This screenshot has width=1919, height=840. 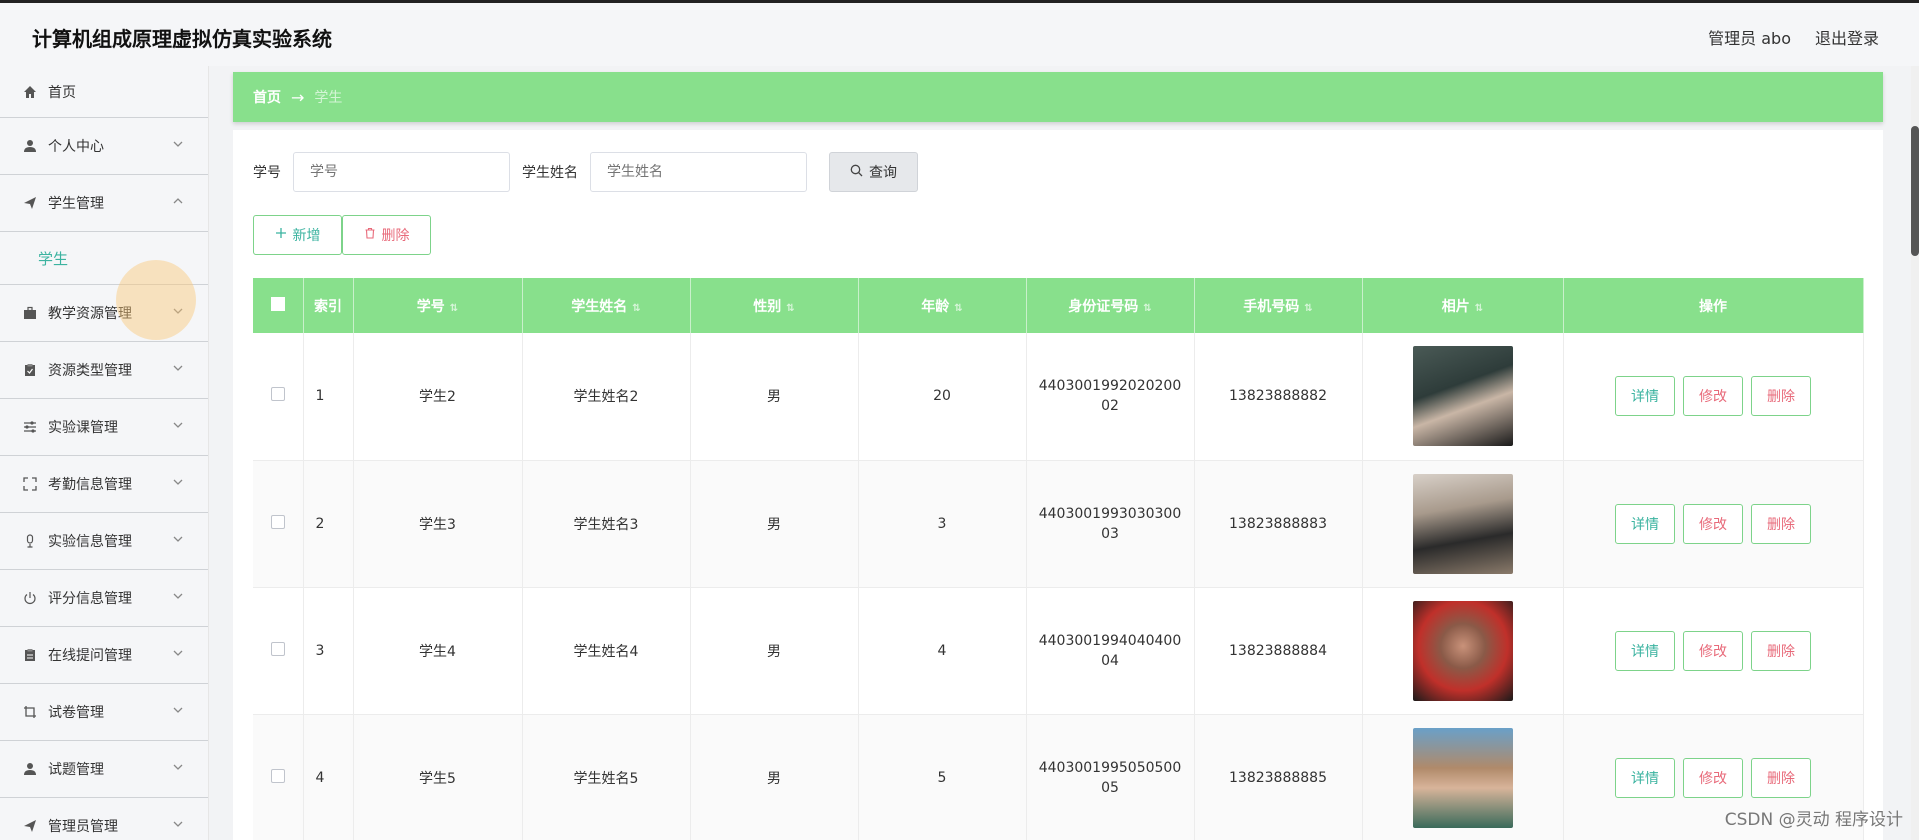 What do you see at coordinates (1847, 37) in the screenshot?
I see `logout-link: 退出登录` at bounding box center [1847, 37].